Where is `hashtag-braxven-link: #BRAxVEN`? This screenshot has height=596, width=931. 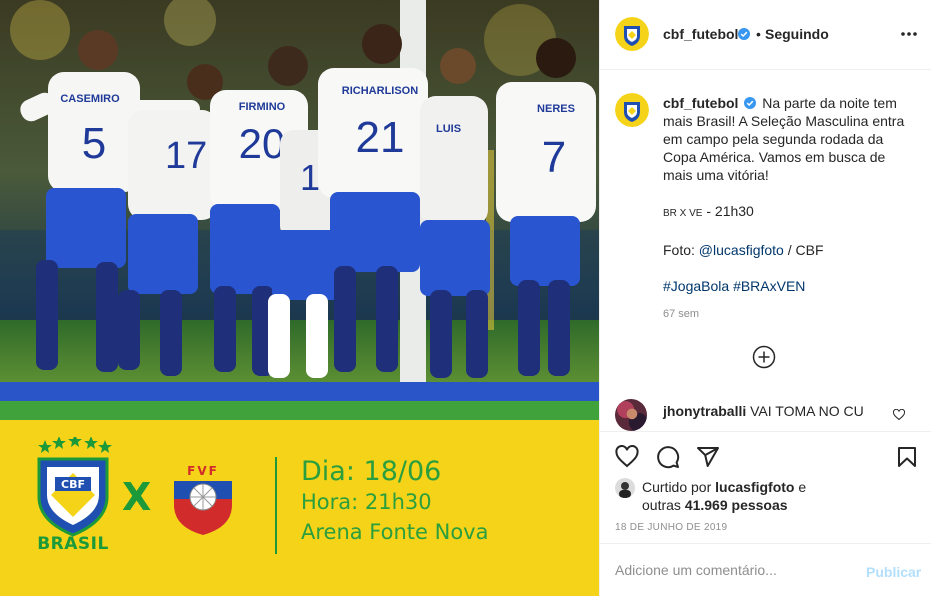
hashtag-braxven-link: #BRAxVEN is located at coordinates (769, 286).